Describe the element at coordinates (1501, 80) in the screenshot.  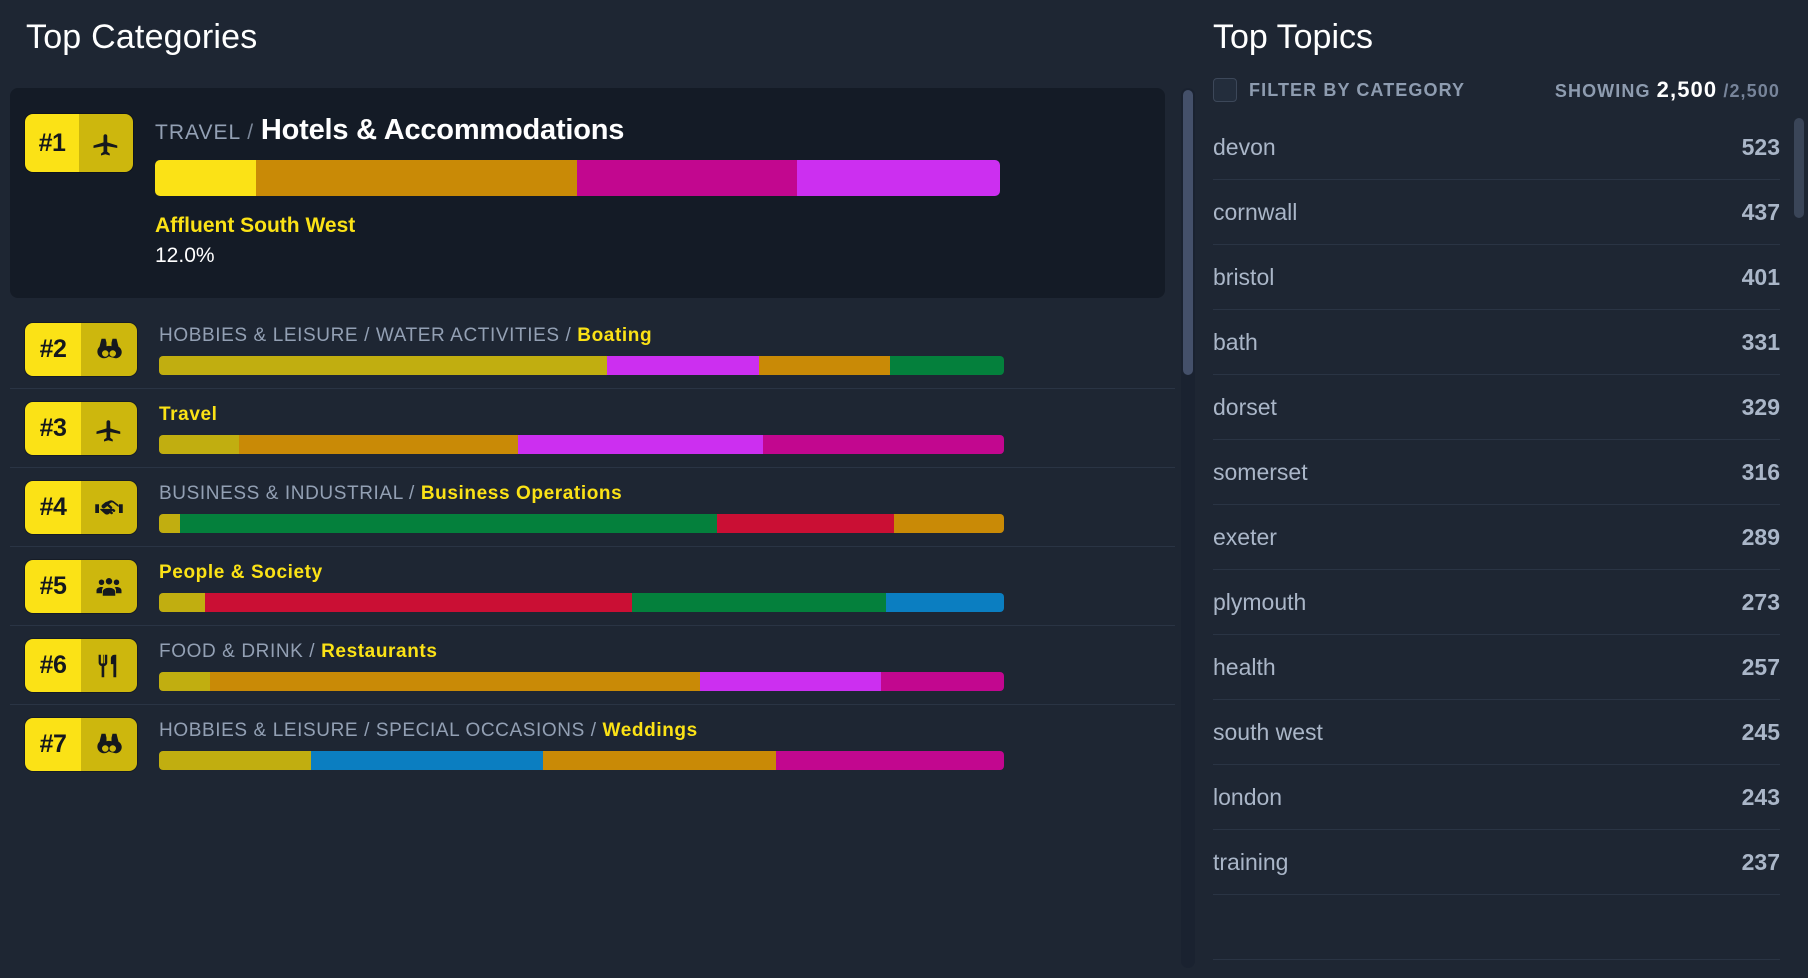
I see `topics-controls: FILTER BY CATEGORY SHOWING 2,500 /2,500` at that location.